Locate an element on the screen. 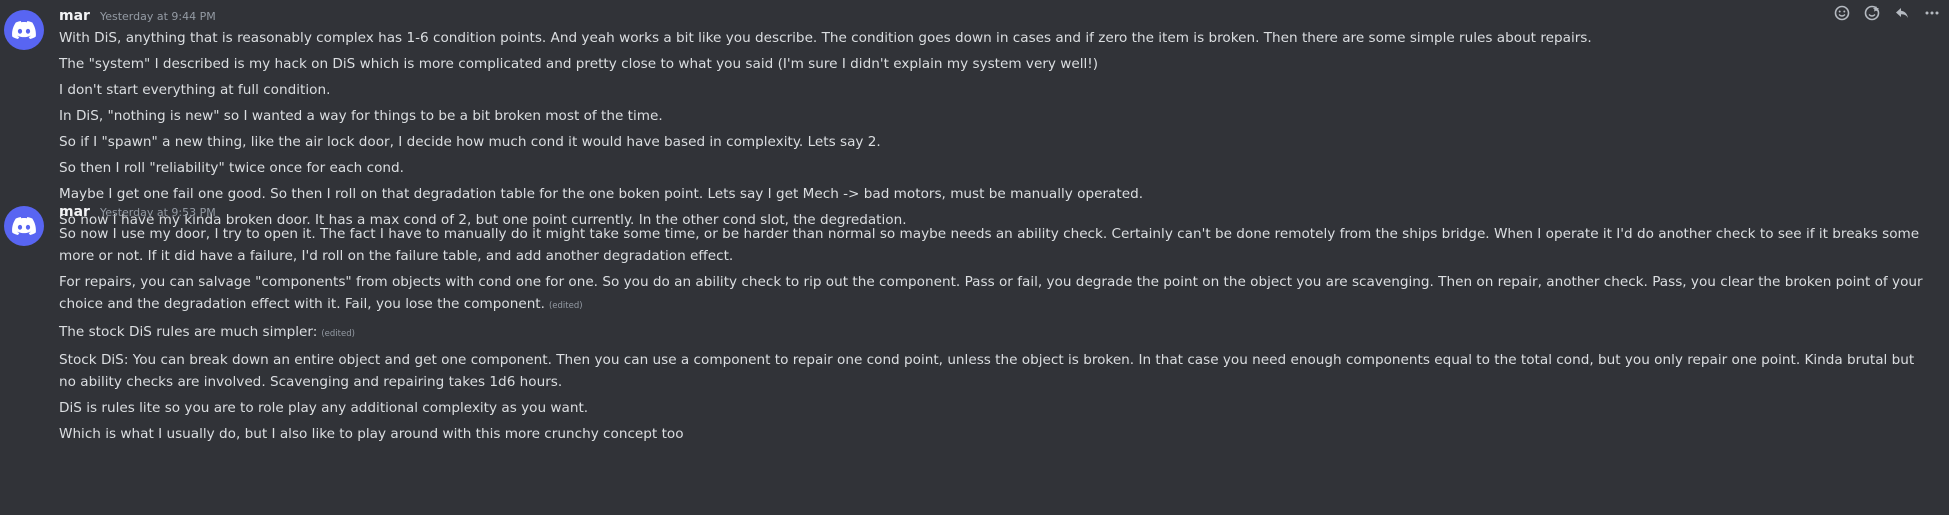  message-header: mar Yesterday at 9:53 PM is located at coordinates (137, 214).